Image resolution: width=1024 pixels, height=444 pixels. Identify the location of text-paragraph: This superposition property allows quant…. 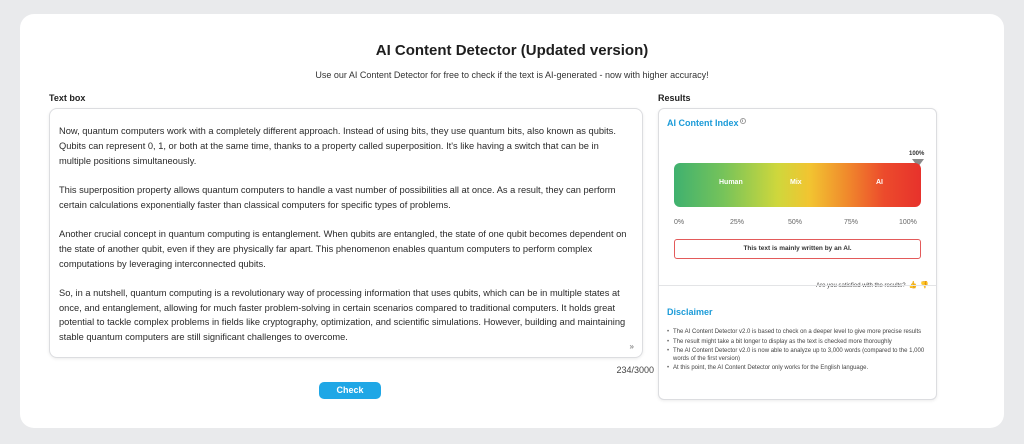
(337, 197).